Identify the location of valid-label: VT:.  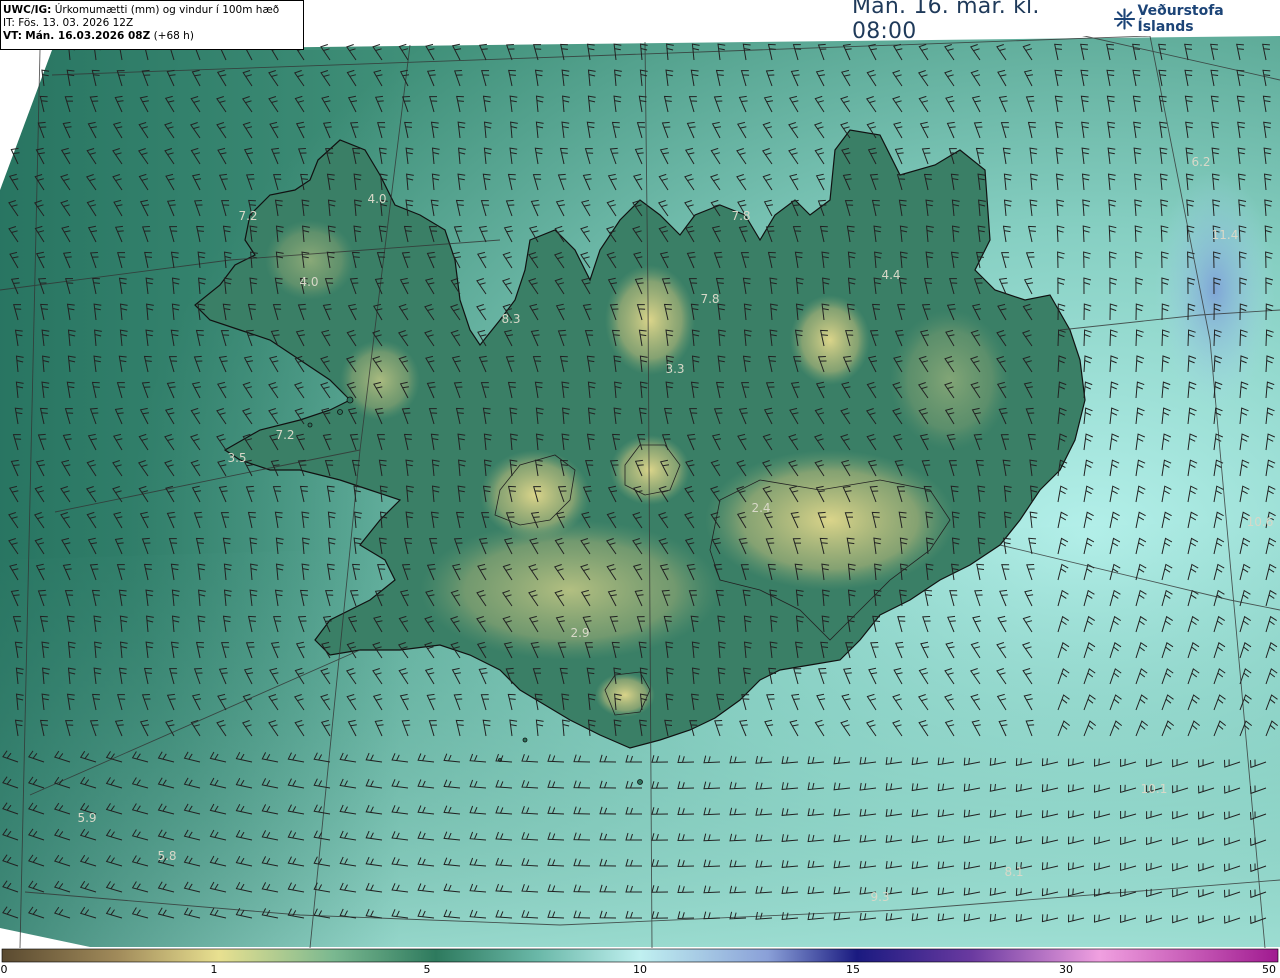
(12, 36).